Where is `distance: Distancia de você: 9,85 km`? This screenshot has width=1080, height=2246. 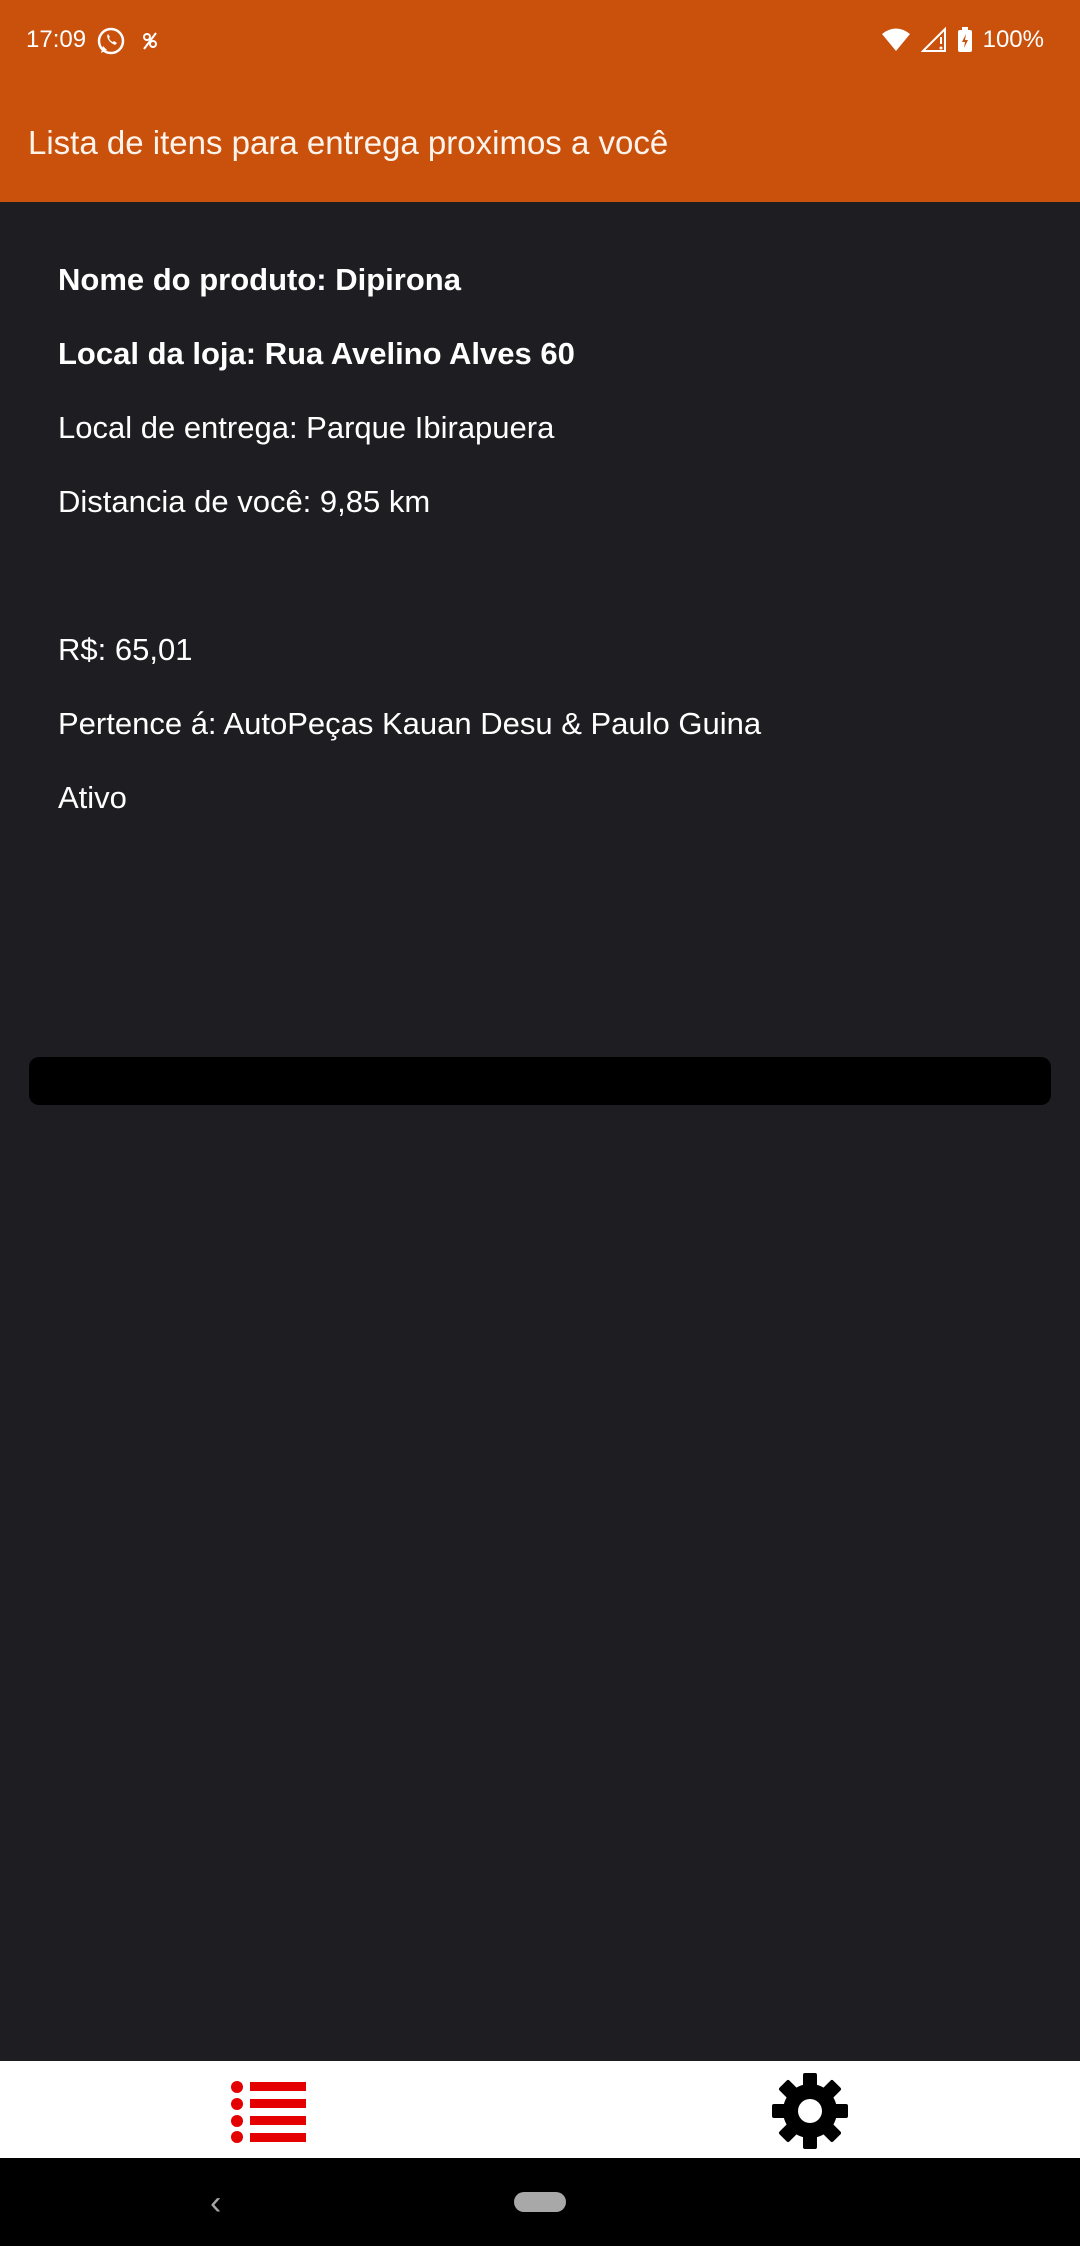 distance: Distancia de você: 9,85 km is located at coordinates (244, 501).